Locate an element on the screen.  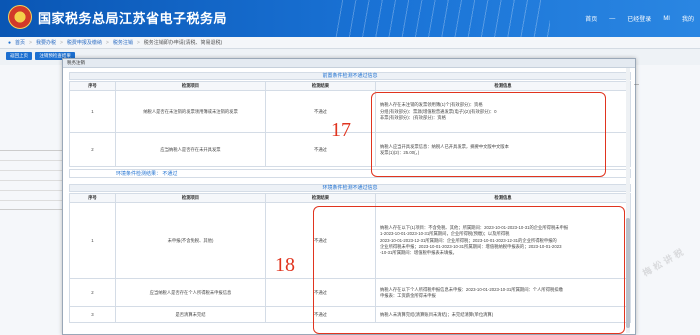
dialog-title: 税务注销 is located at coordinates (76, 62).